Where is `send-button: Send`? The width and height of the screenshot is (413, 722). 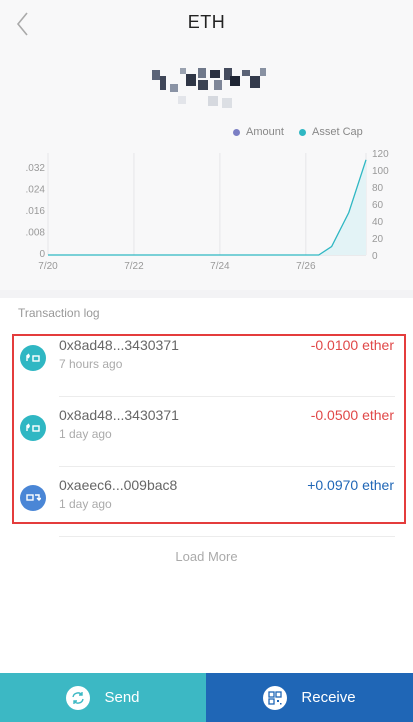 send-button: Send is located at coordinates (103, 697).